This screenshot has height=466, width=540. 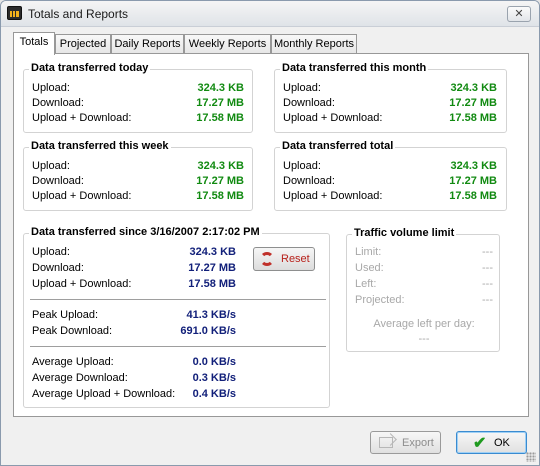 I want to click on peak-upload-label: Peak Upload:, so click(x=65, y=315).